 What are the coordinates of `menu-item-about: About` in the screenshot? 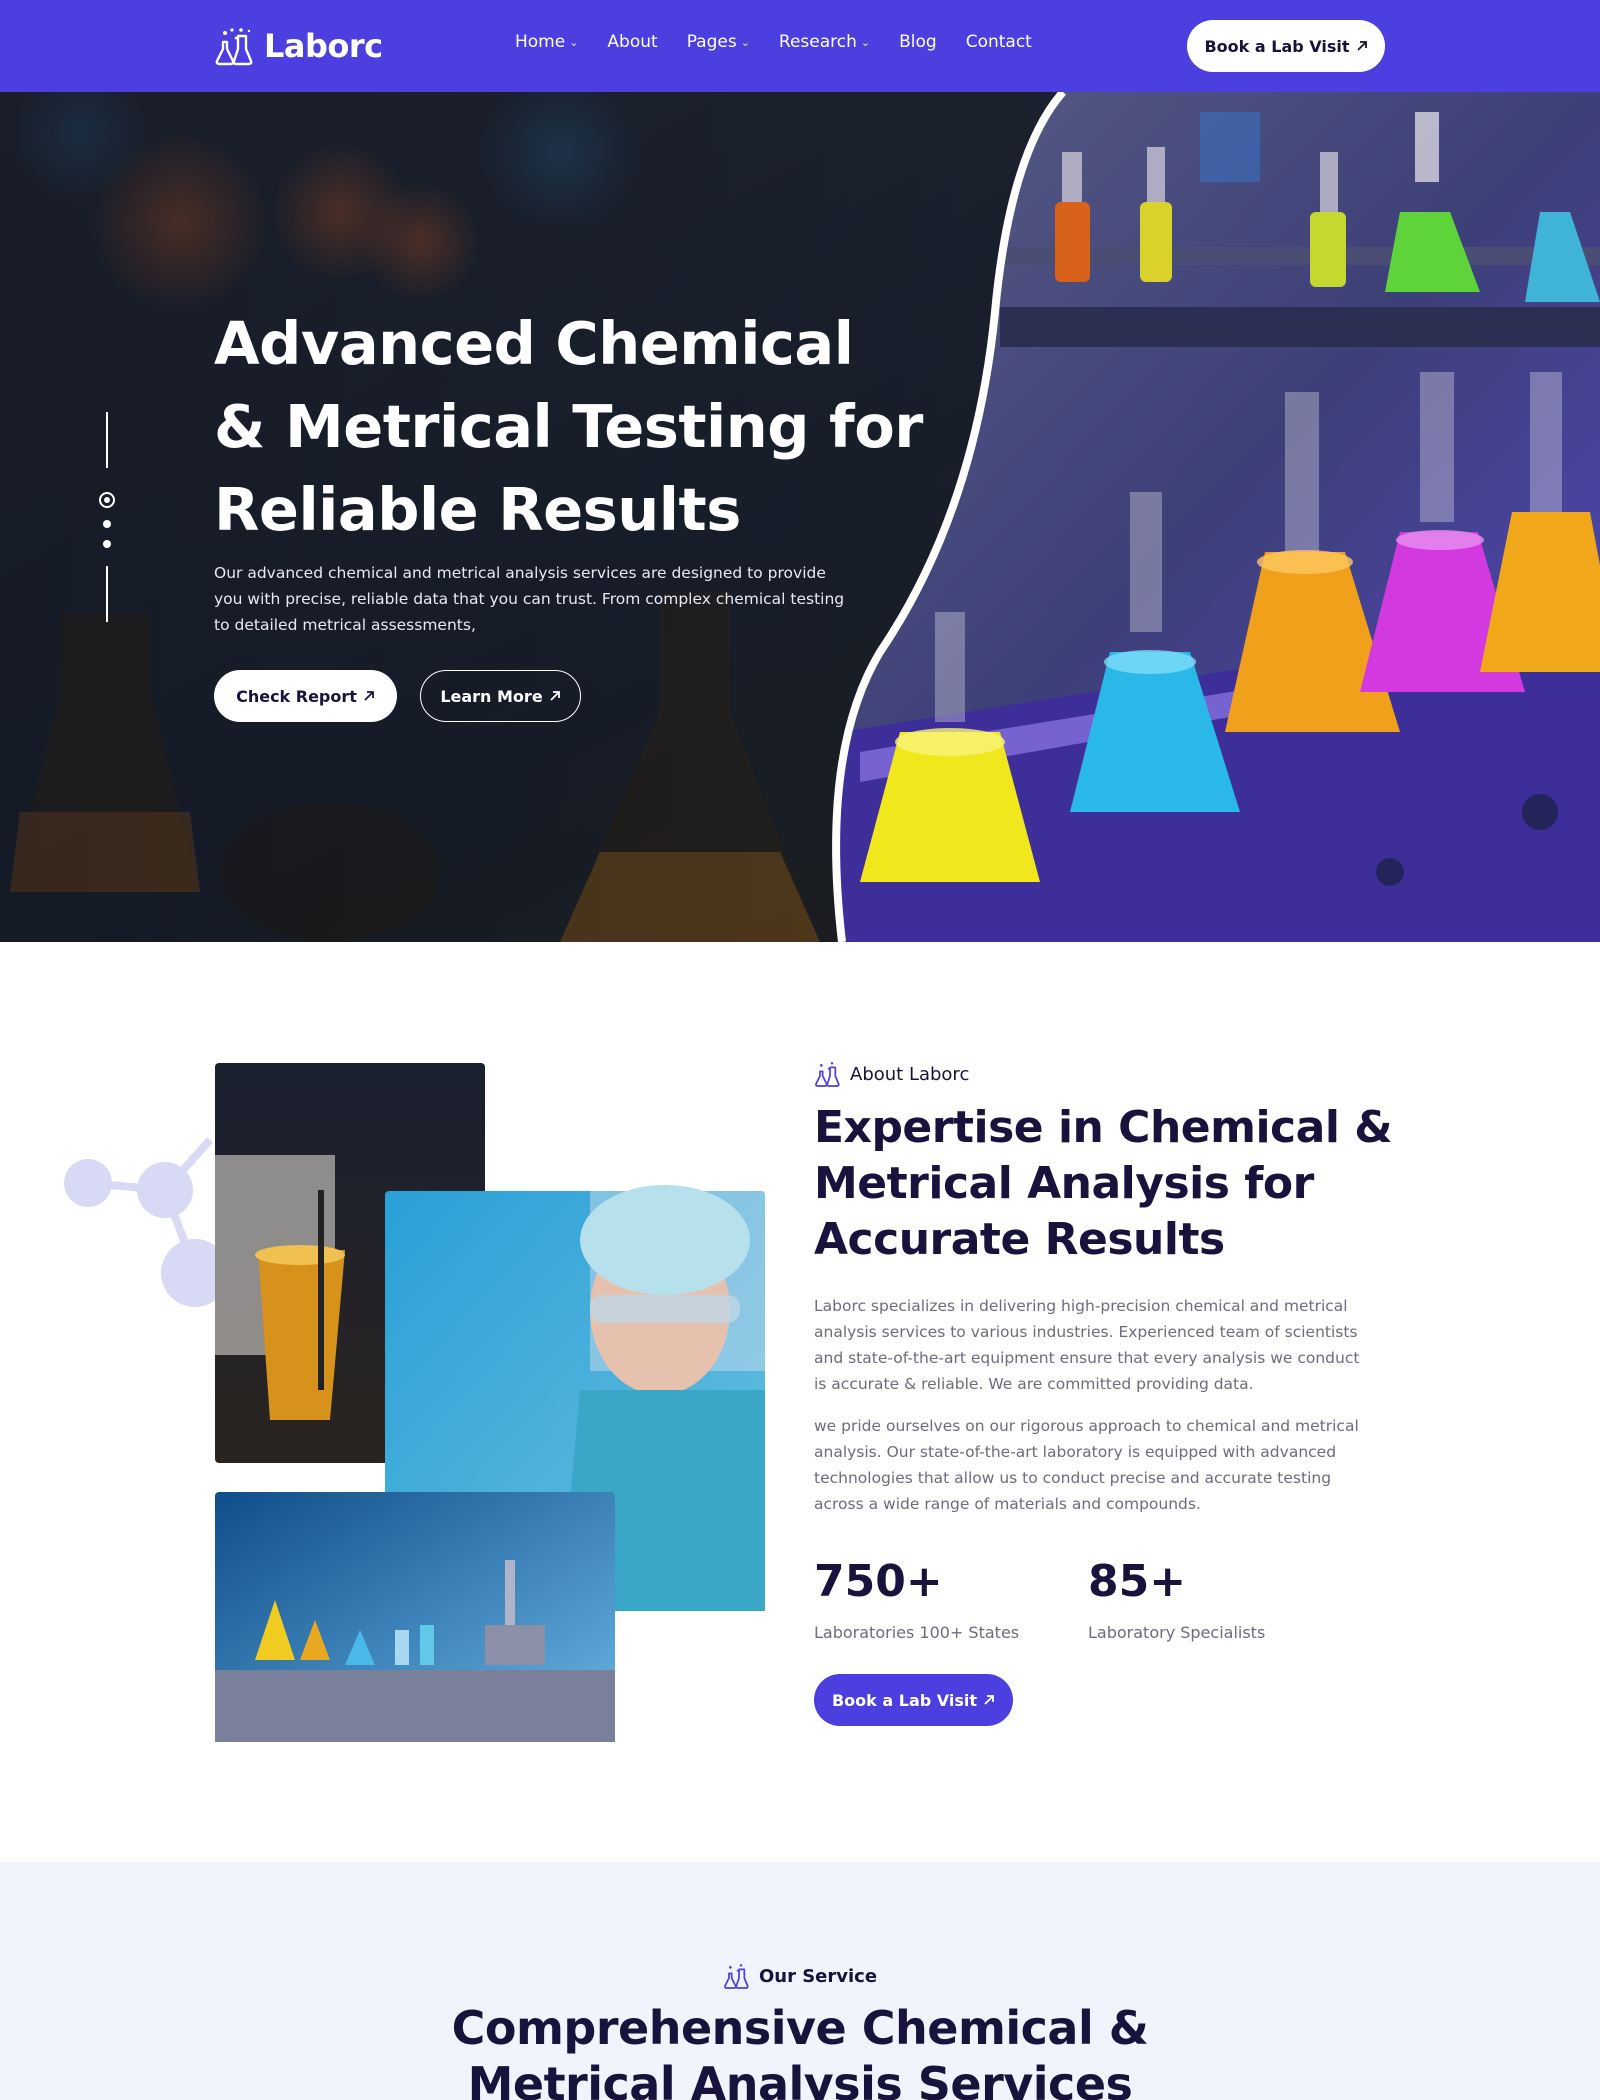 It's located at (632, 42).